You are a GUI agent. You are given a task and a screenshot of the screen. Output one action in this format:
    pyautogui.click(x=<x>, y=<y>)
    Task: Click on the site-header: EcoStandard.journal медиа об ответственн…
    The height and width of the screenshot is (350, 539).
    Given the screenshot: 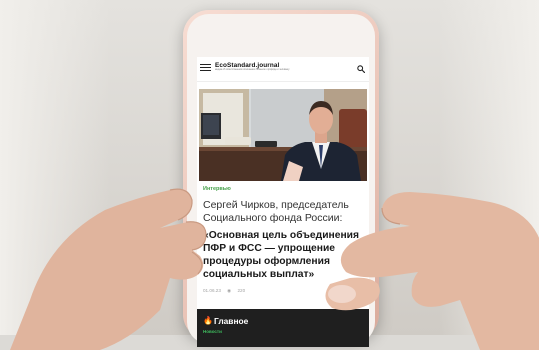 What is the action you would take?
    pyautogui.click(x=283, y=69)
    